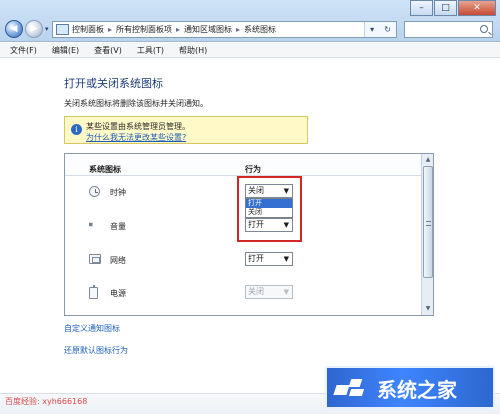 The image size is (500, 414). I want to click on window-controls: – □ ✕, so click(453, 8).